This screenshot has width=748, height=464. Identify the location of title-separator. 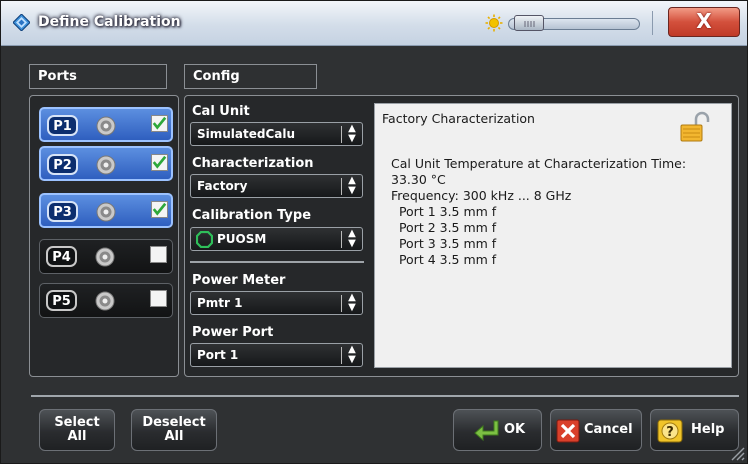
(652, 23).